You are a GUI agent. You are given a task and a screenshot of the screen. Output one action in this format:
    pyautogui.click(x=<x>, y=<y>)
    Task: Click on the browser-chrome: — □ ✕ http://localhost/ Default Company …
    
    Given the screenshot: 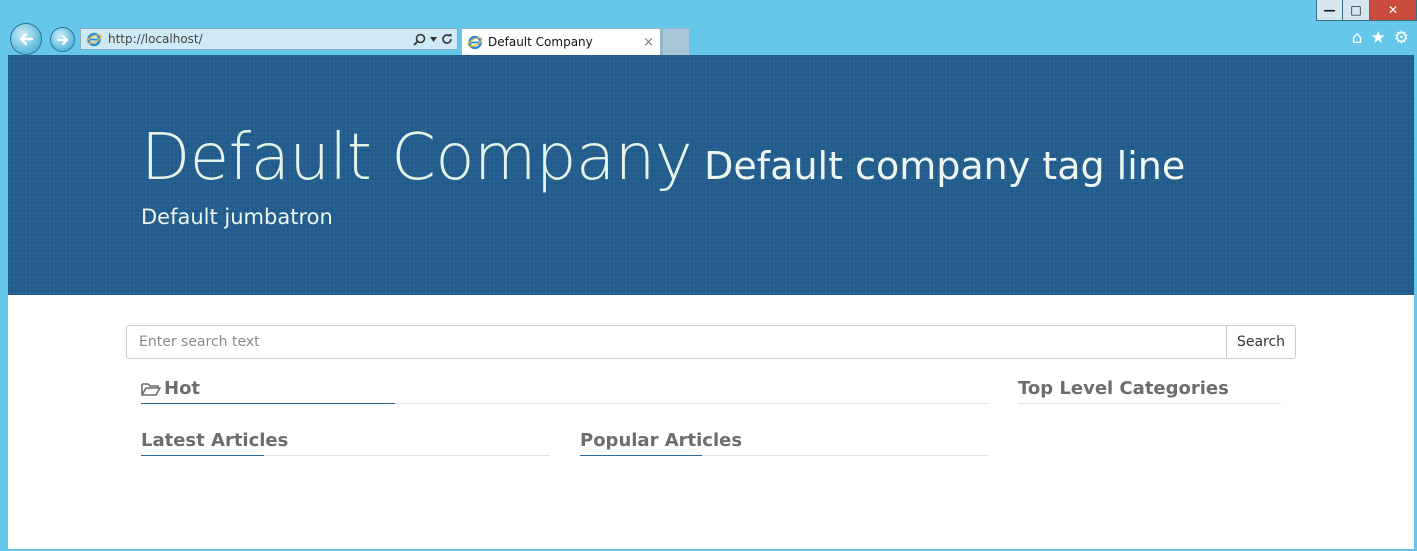 What is the action you would take?
    pyautogui.click(x=708, y=27)
    